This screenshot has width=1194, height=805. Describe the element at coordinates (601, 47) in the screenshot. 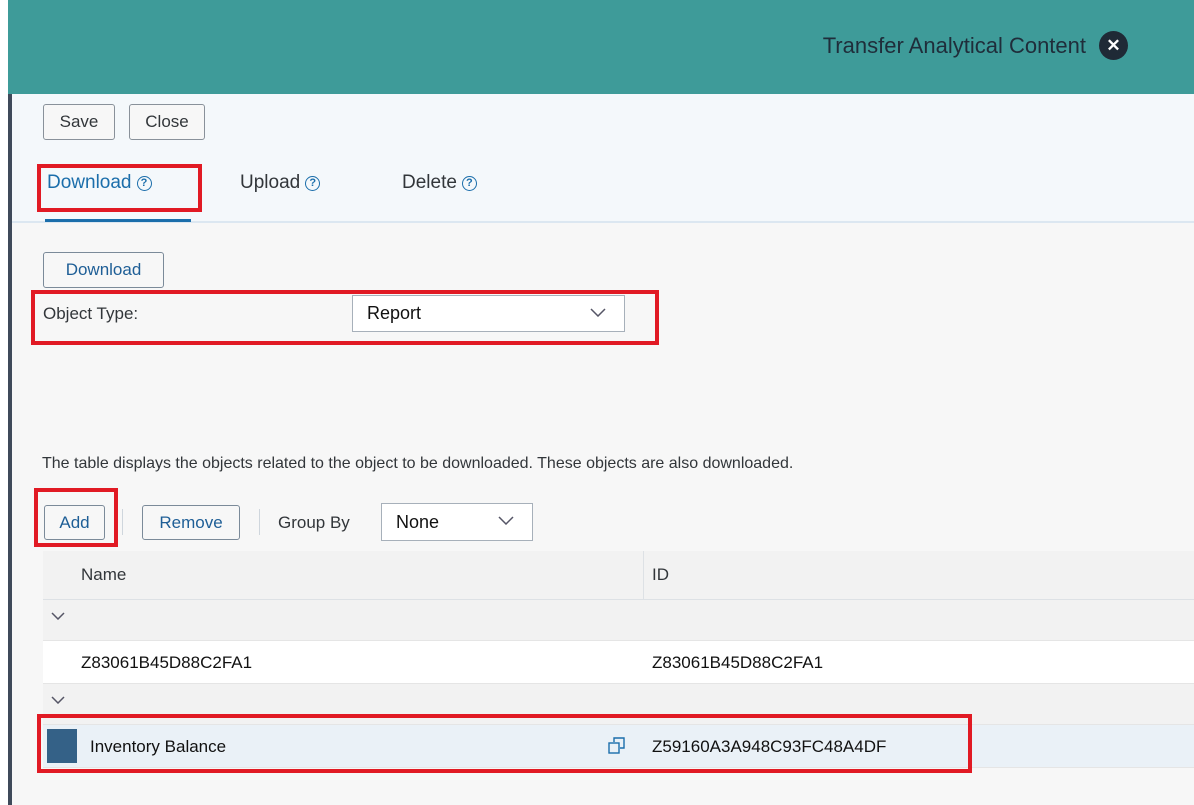

I see `dialog-header: Transfer Analytical Content ✕` at that location.